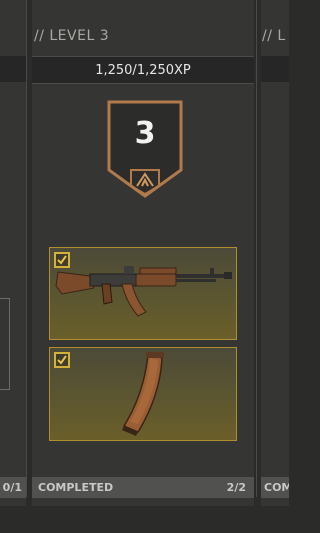 The width and height of the screenshot is (320, 533). I want to click on xp-text: 1,250/1,250XP, so click(143, 70).